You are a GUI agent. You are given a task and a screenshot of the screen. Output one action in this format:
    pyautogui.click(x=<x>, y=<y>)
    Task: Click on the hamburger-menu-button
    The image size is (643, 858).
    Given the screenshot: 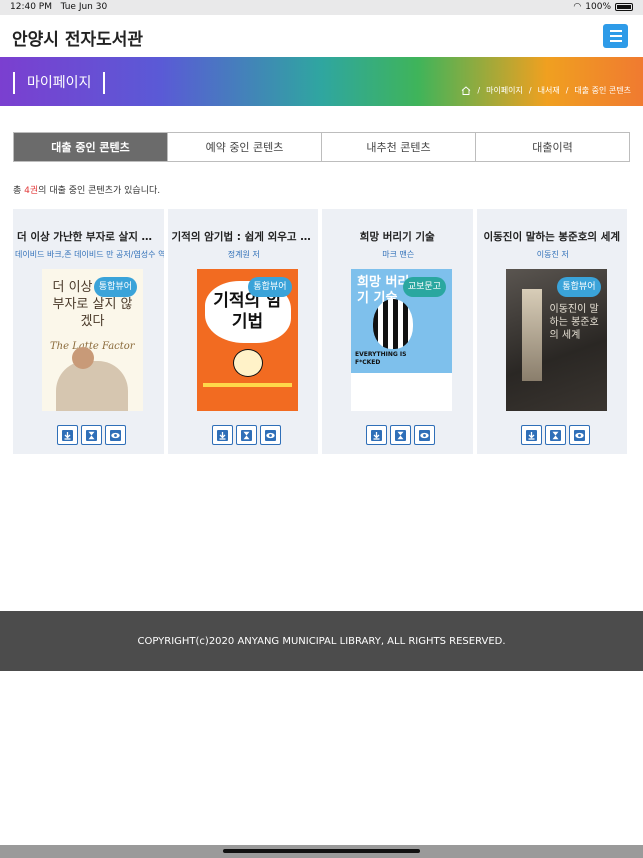 What is the action you would take?
    pyautogui.click(x=615, y=36)
    